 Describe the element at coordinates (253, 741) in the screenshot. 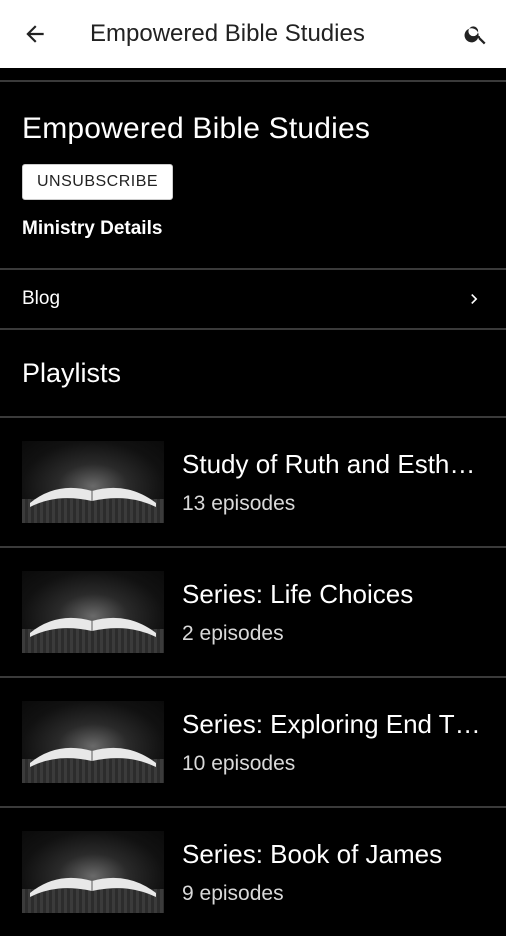

I see `playlist-item: Series: Exploring End T… 10 episodes` at that location.